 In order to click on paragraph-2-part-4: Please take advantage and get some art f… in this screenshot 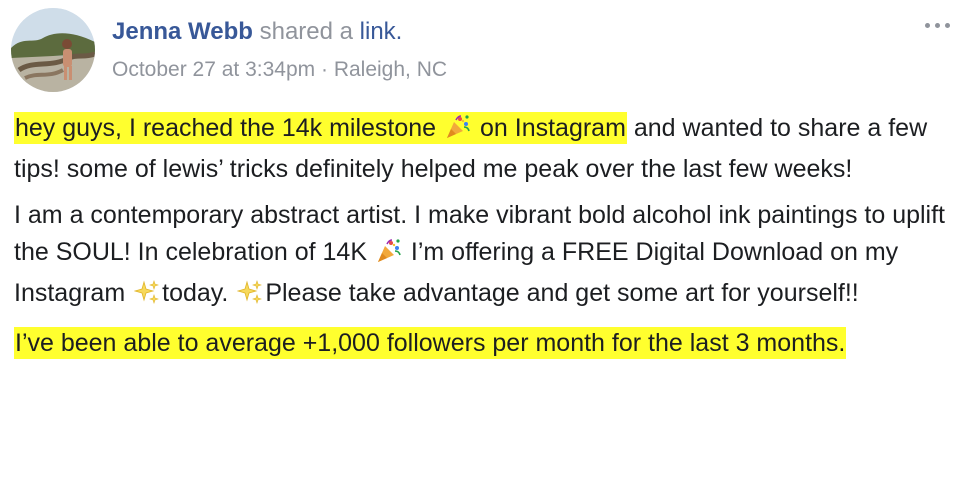, I will do `click(562, 293)`.